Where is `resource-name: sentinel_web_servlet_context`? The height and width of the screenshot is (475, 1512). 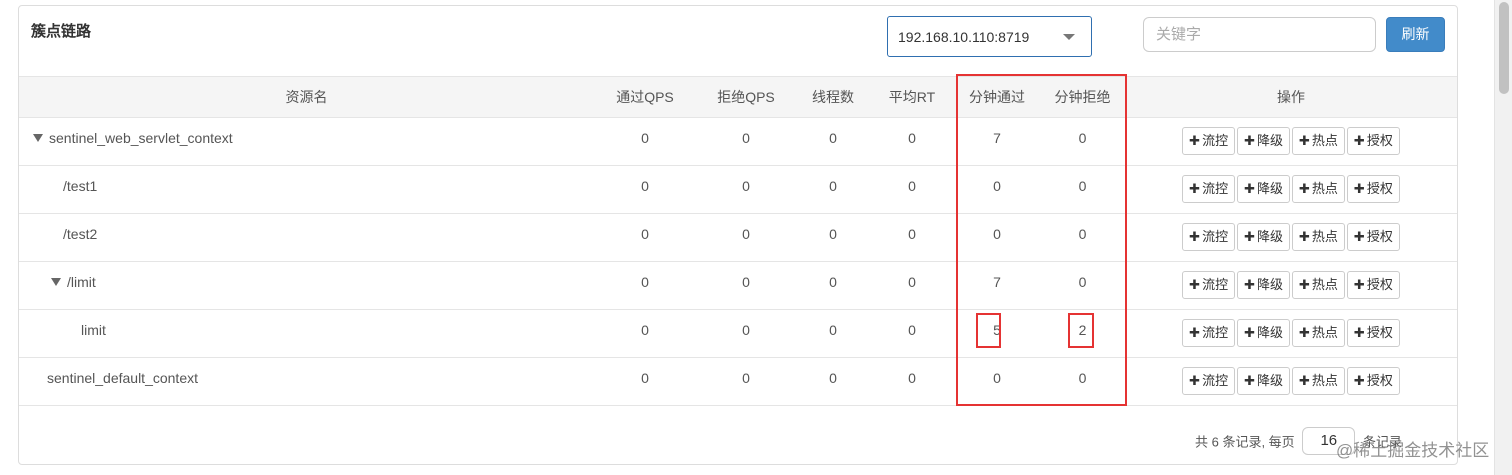 resource-name: sentinel_web_servlet_context is located at coordinates (141, 138).